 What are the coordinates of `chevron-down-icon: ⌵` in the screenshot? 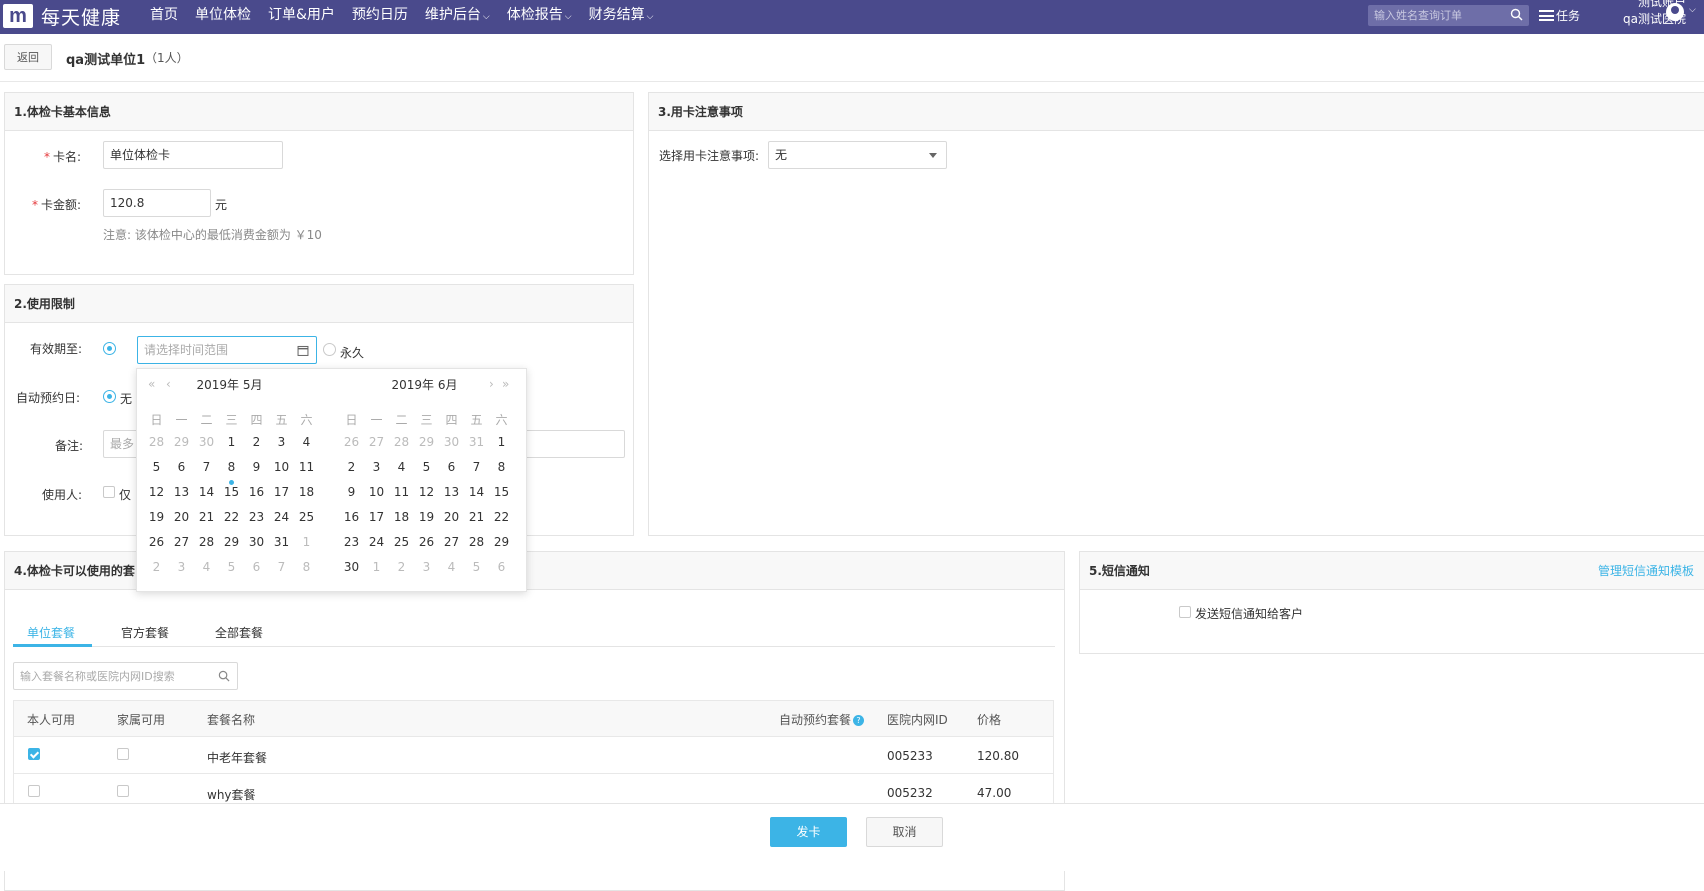 It's located at (1692, 10).